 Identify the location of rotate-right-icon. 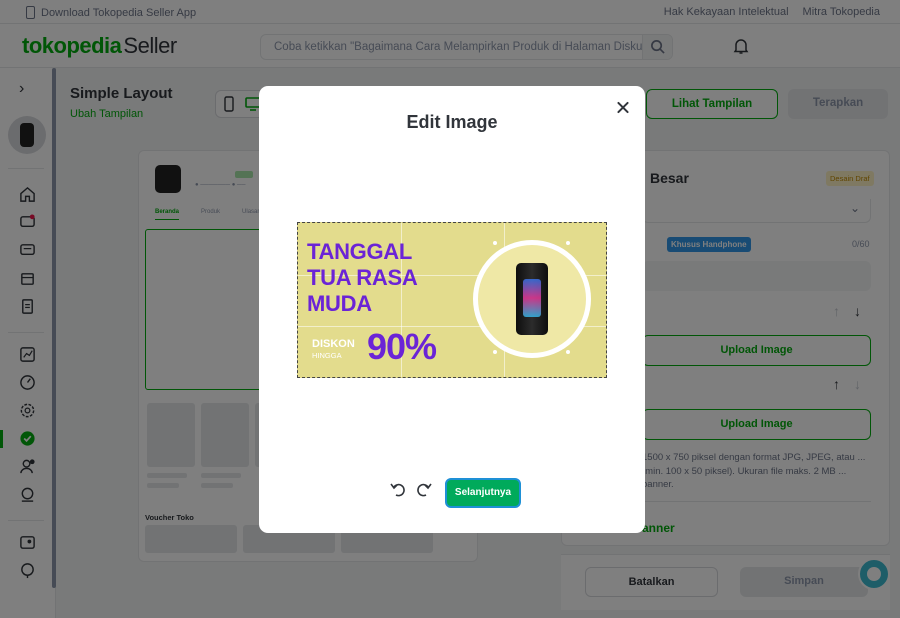
(424, 490).